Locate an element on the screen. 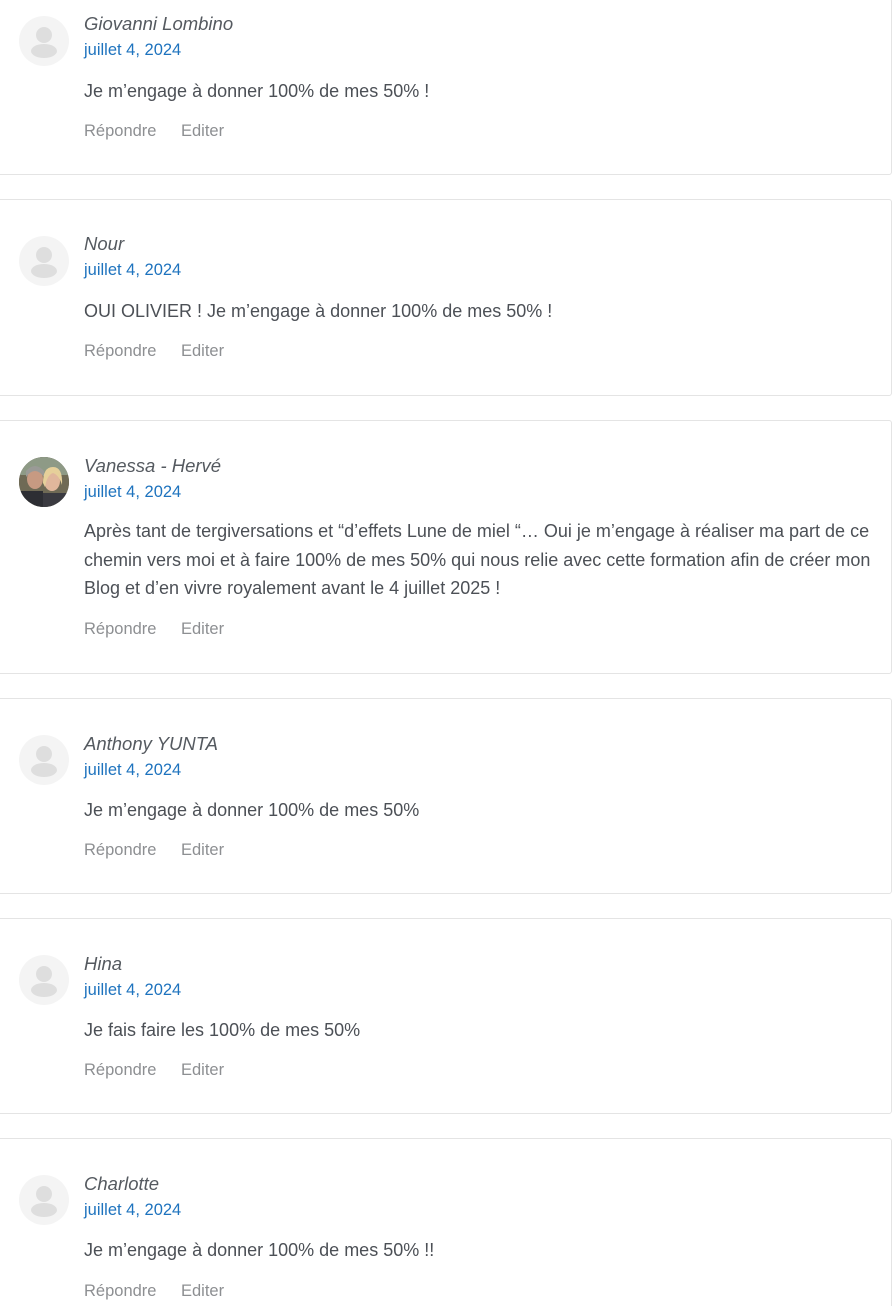 The image size is (895, 1306). comment-text: Je m’engage à donner 100% de mes 50% ! is located at coordinates (257, 91).